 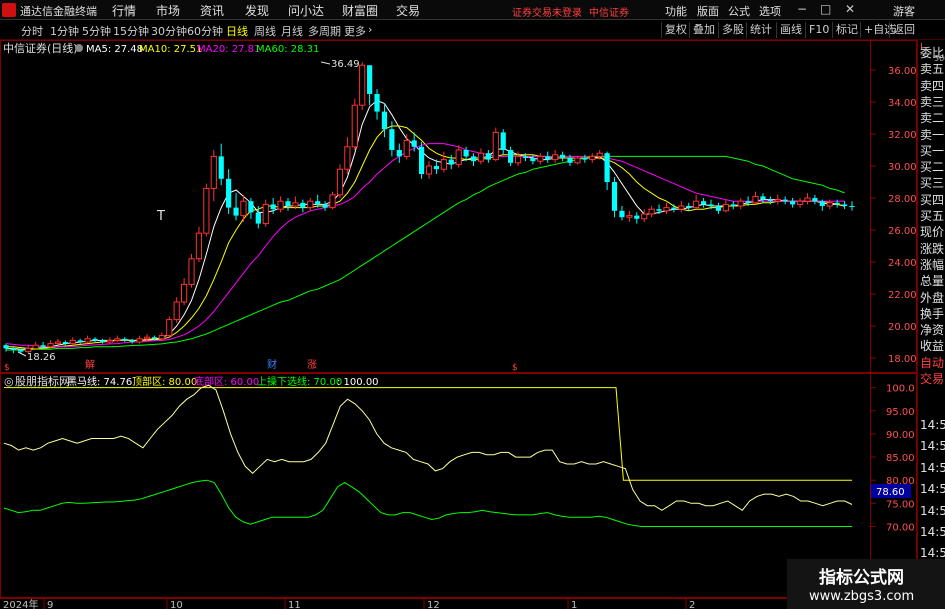 What do you see at coordinates (90, 364) in the screenshot?
I see `event-marker-unlock: 解` at bounding box center [90, 364].